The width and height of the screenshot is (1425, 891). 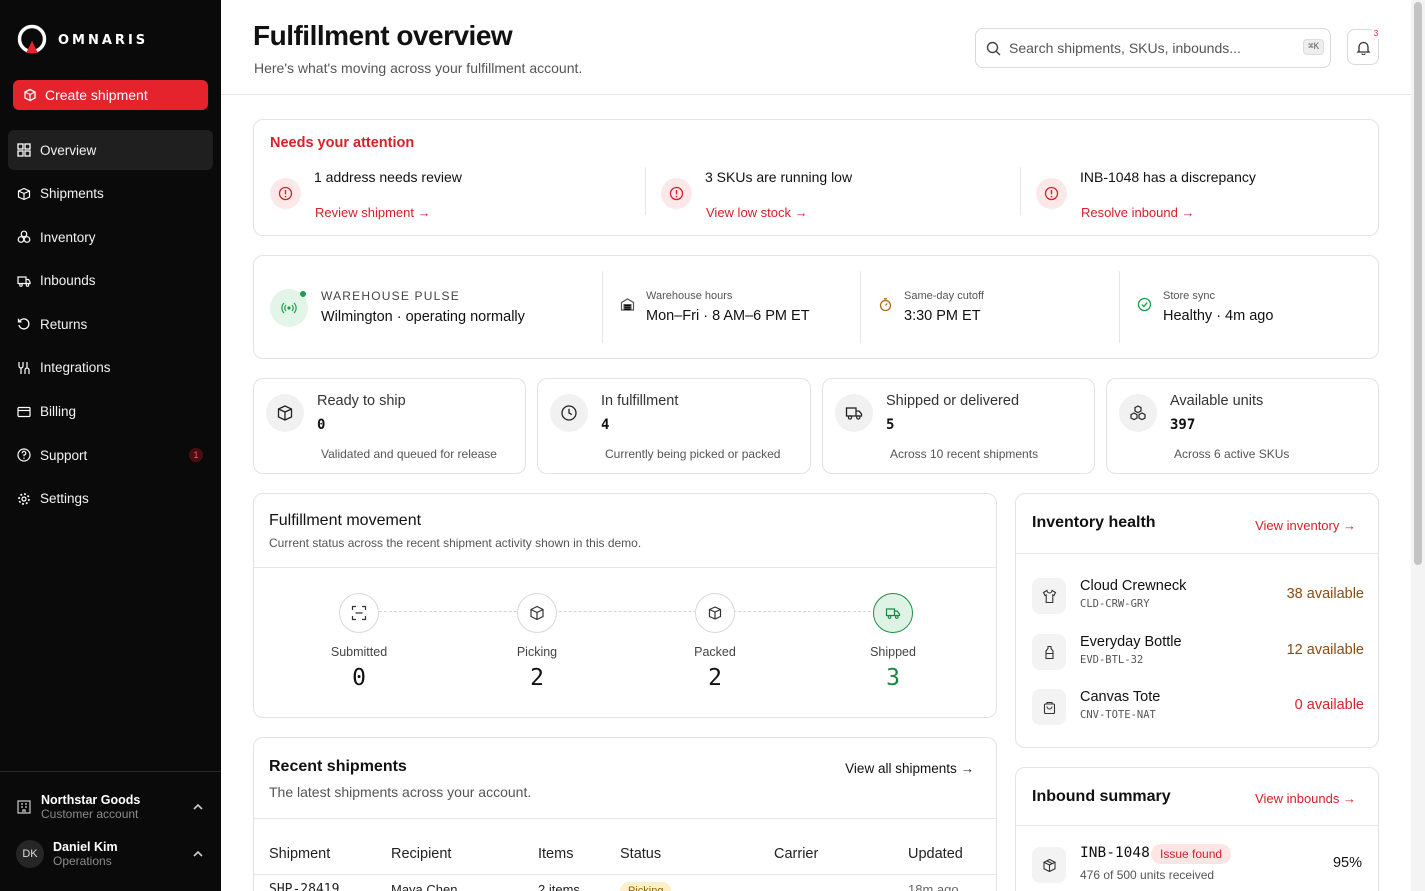 I want to click on link-label: View inbounds, so click(x=1297, y=798).